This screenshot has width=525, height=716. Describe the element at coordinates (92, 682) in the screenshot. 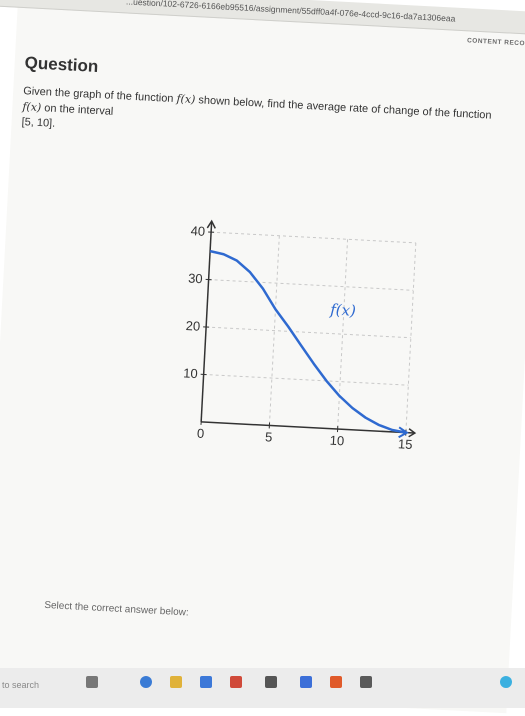

I see `task-view-icon` at that location.